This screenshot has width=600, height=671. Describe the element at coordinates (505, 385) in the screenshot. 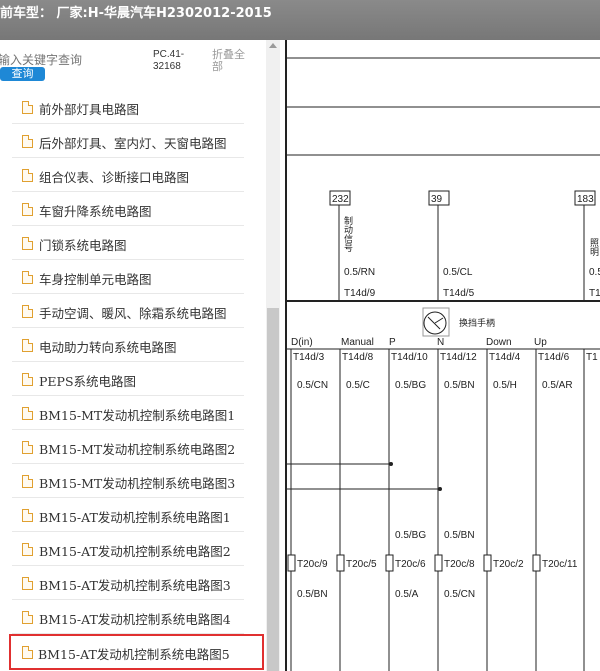

I see `pin-wire-label: 0.5/H` at that location.